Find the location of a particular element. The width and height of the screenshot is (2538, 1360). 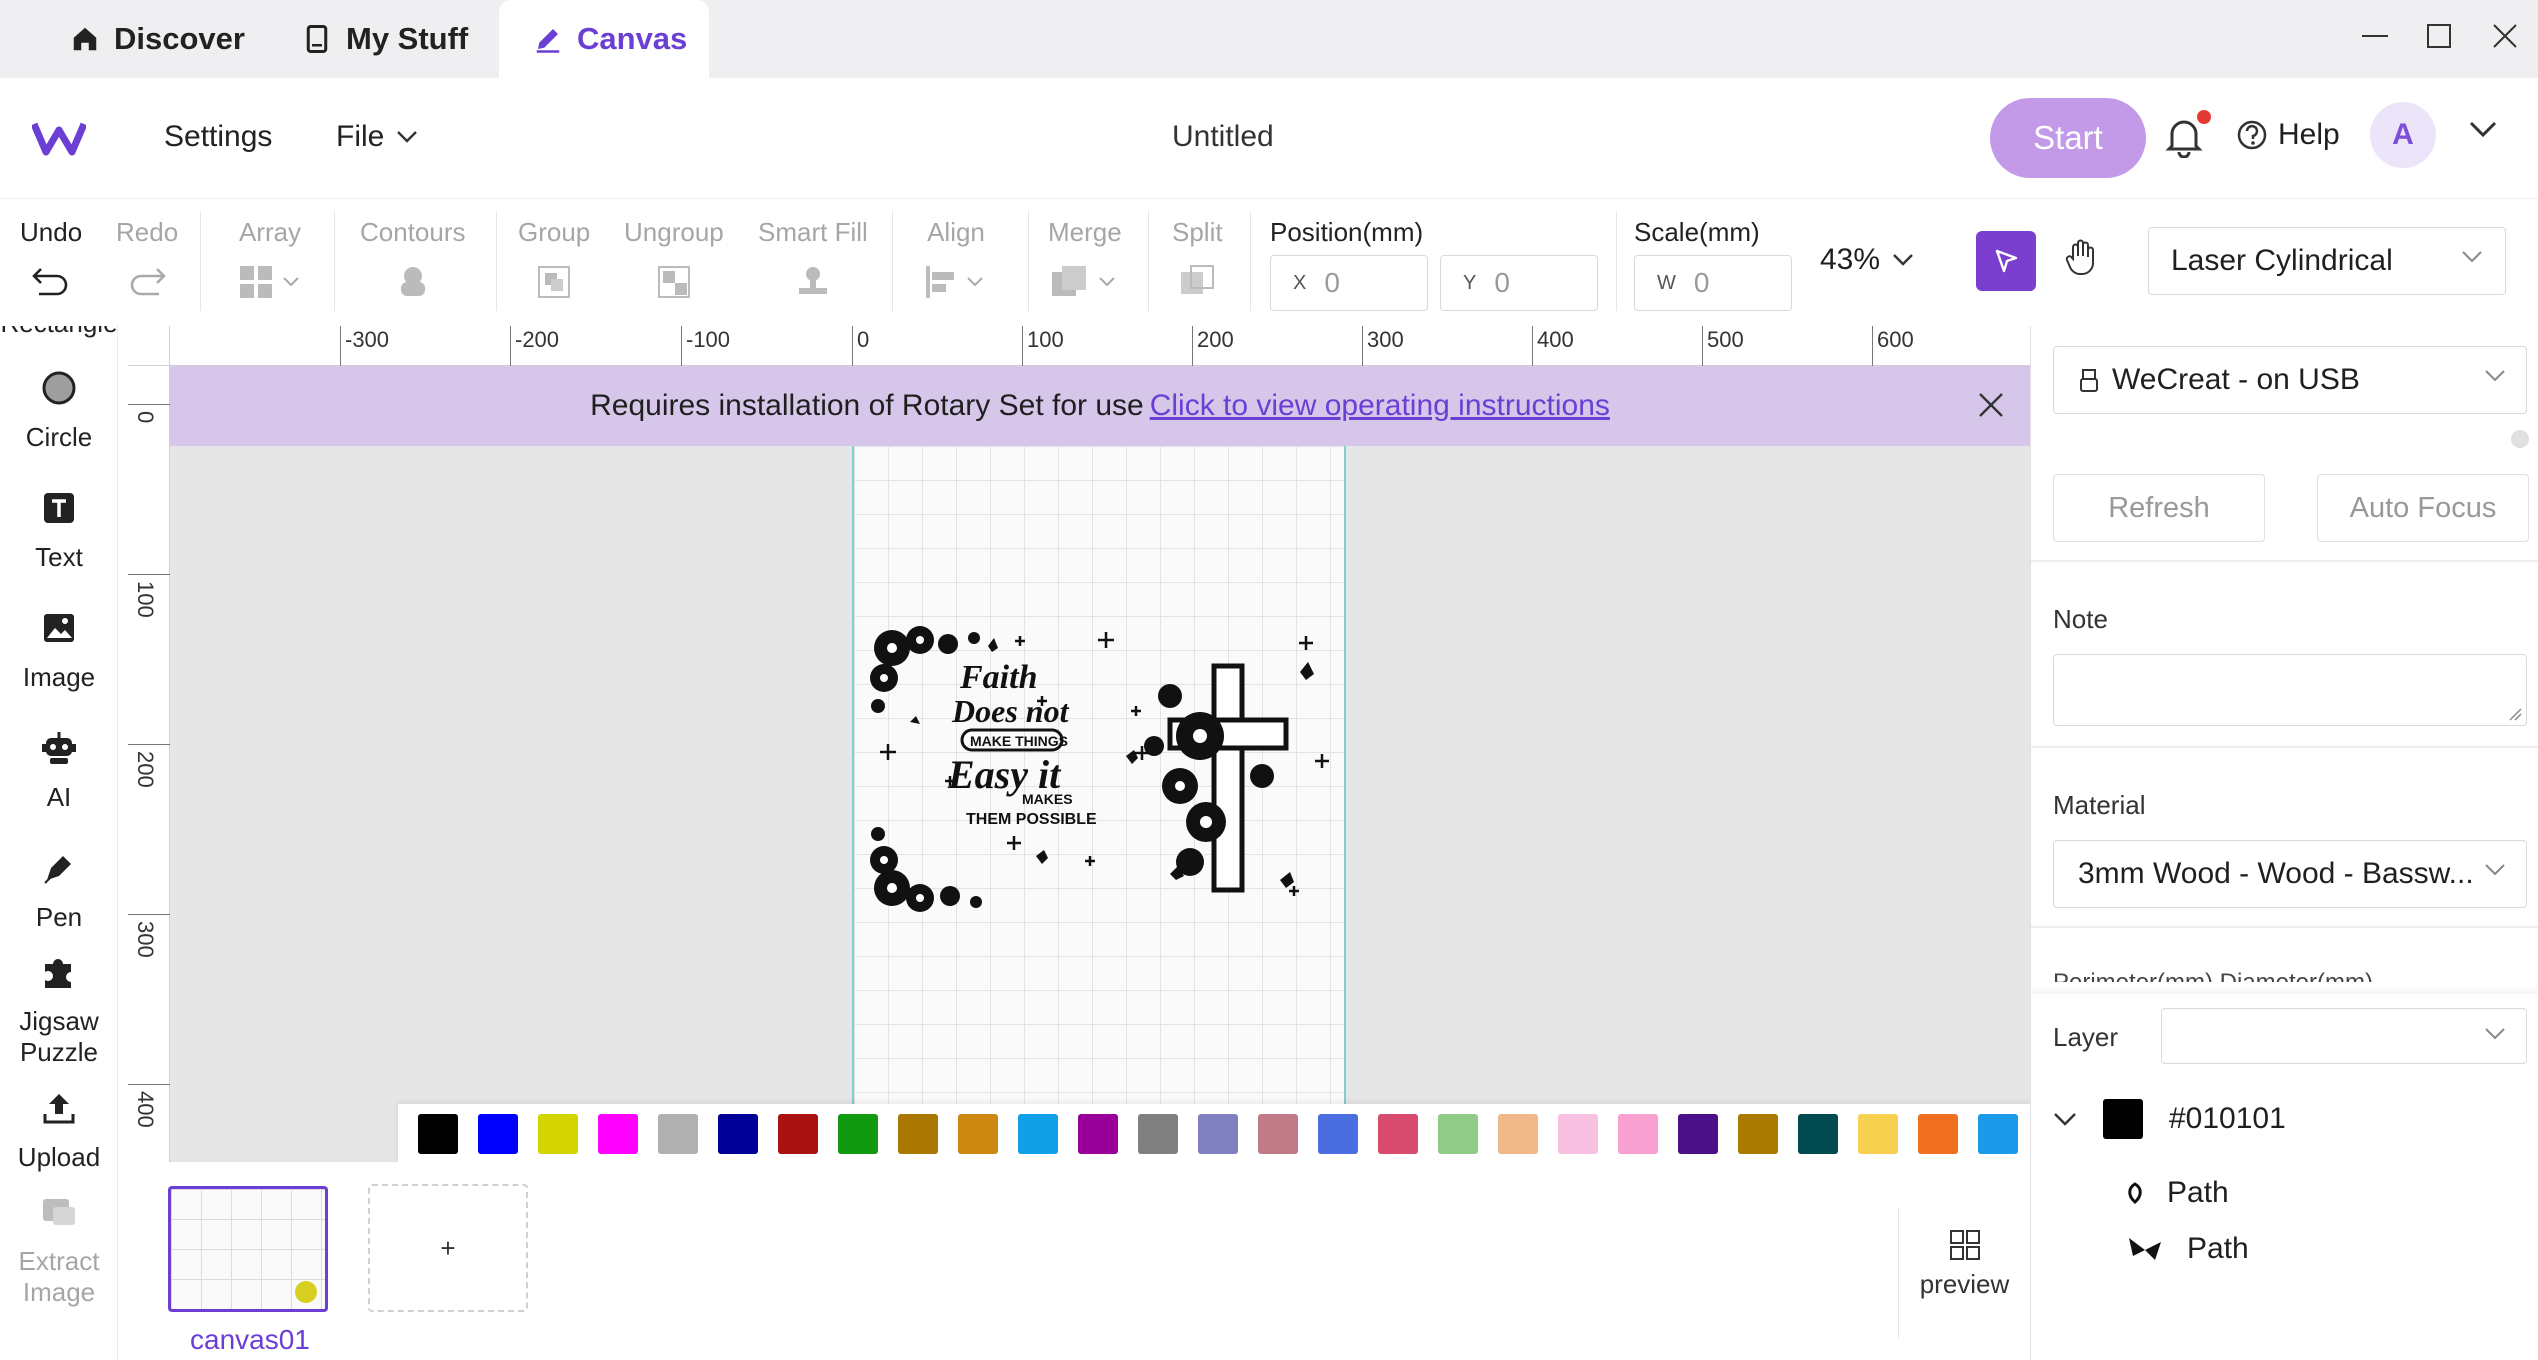

device-select: WeCreat - on USB is located at coordinates (2290, 380).